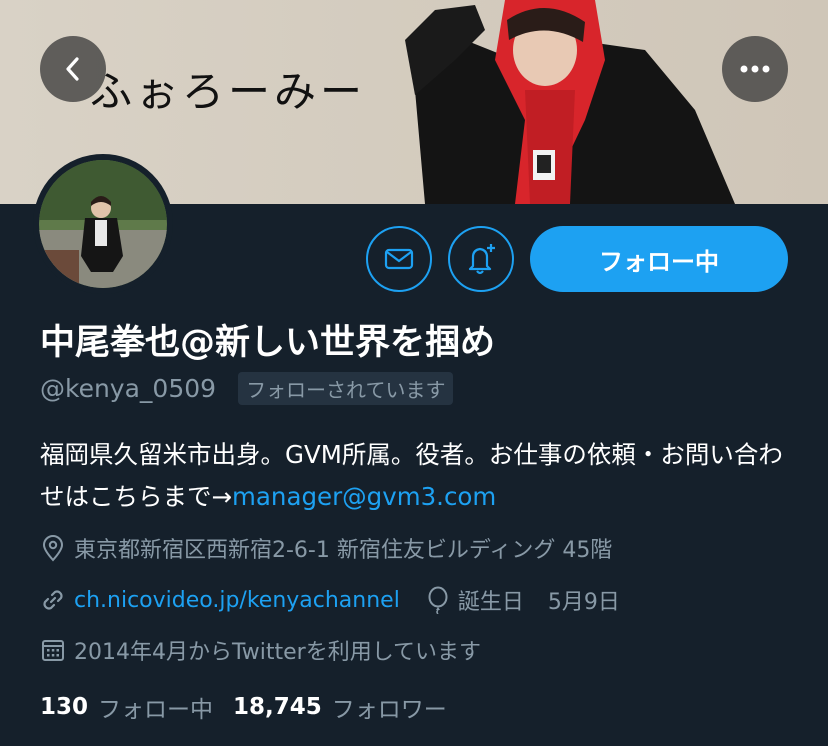 This screenshot has width=828, height=746. Describe the element at coordinates (389, 707) in the screenshot. I see `followers-label: フォロワー` at that location.